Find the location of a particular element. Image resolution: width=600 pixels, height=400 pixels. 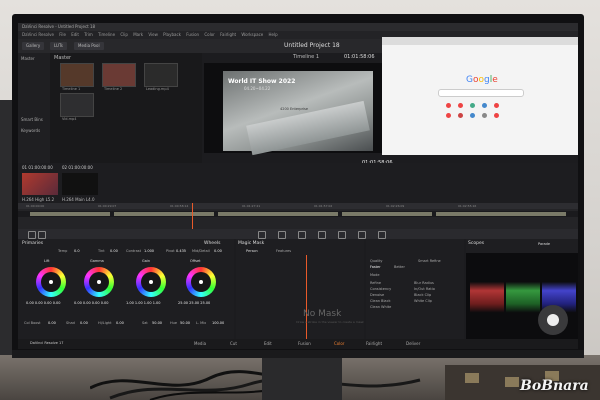

page-tab-fairlight: Fairlight is located at coordinates (374, 343).